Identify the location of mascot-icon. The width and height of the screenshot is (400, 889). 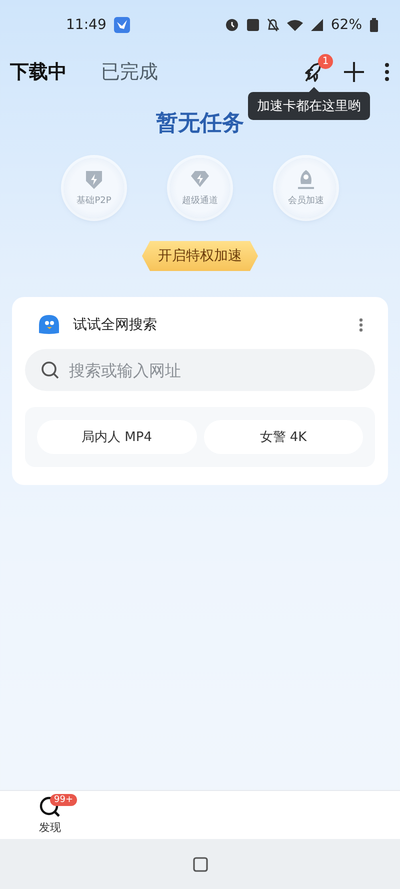
(49, 325).